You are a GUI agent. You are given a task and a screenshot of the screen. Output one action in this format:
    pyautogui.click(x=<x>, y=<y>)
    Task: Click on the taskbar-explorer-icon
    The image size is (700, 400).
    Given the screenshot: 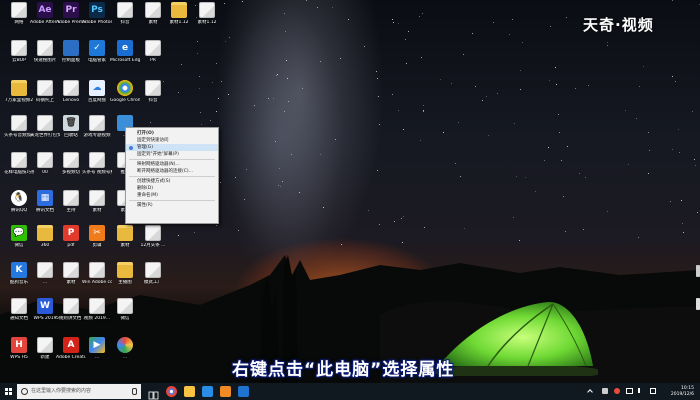 What is the action you would take?
    pyautogui.click(x=189, y=391)
    